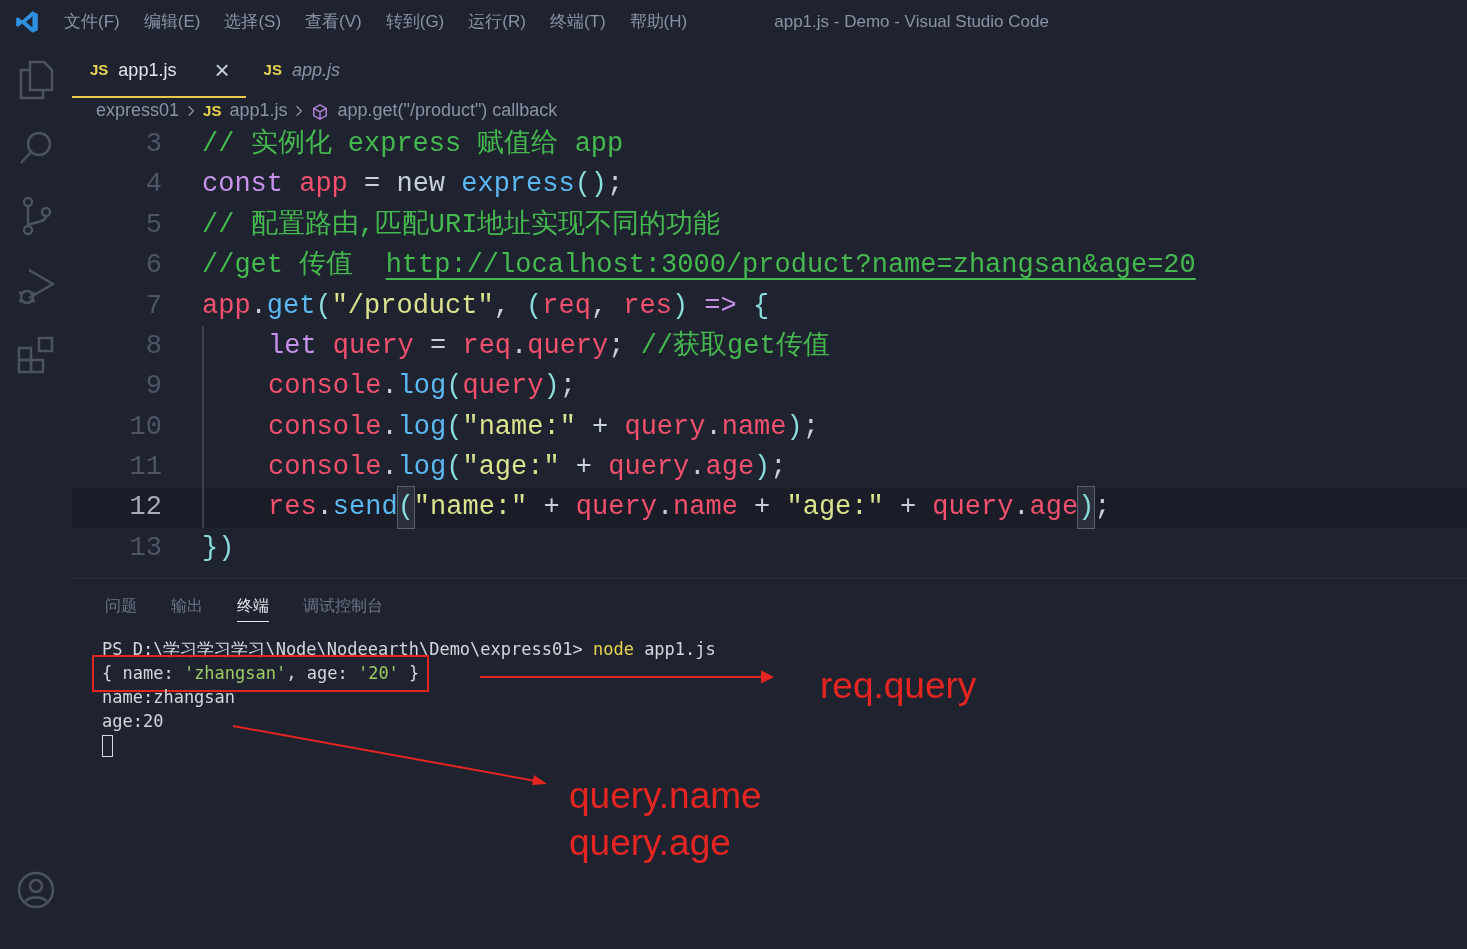 The height and width of the screenshot is (949, 1467). I want to click on code-line: app.get("/product", (req, res) => {, so click(486, 306).